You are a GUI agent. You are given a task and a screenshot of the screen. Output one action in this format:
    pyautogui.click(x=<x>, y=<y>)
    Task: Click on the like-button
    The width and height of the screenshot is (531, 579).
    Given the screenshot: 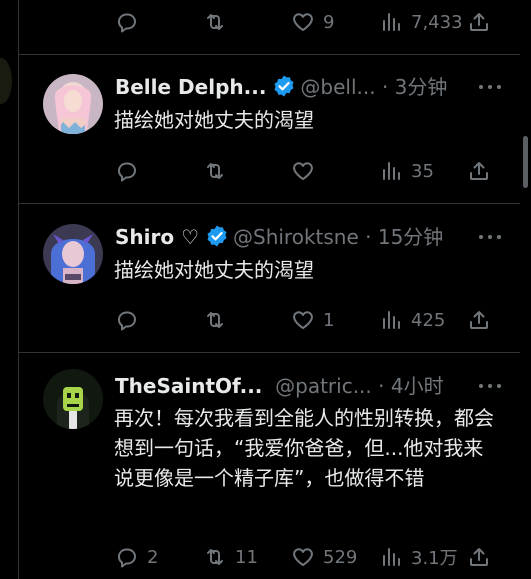 What is the action you would take?
    pyautogui.click(x=307, y=171)
    